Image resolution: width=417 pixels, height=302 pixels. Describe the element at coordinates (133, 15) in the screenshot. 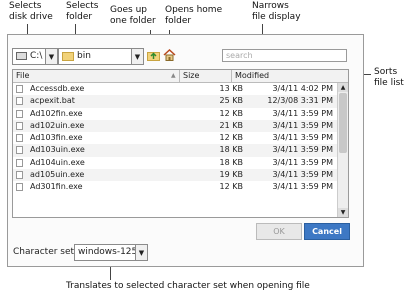

I see `callout-up: Goes up one folder` at that location.